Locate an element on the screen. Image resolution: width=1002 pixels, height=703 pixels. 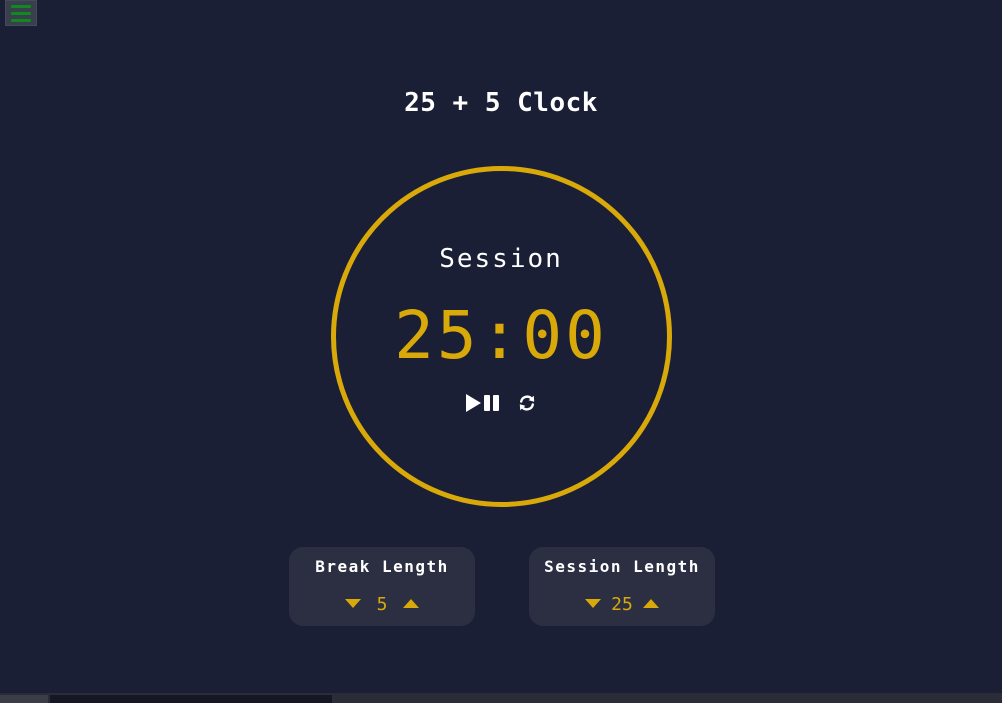
session-decrement-button is located at coordinates (593, 604).